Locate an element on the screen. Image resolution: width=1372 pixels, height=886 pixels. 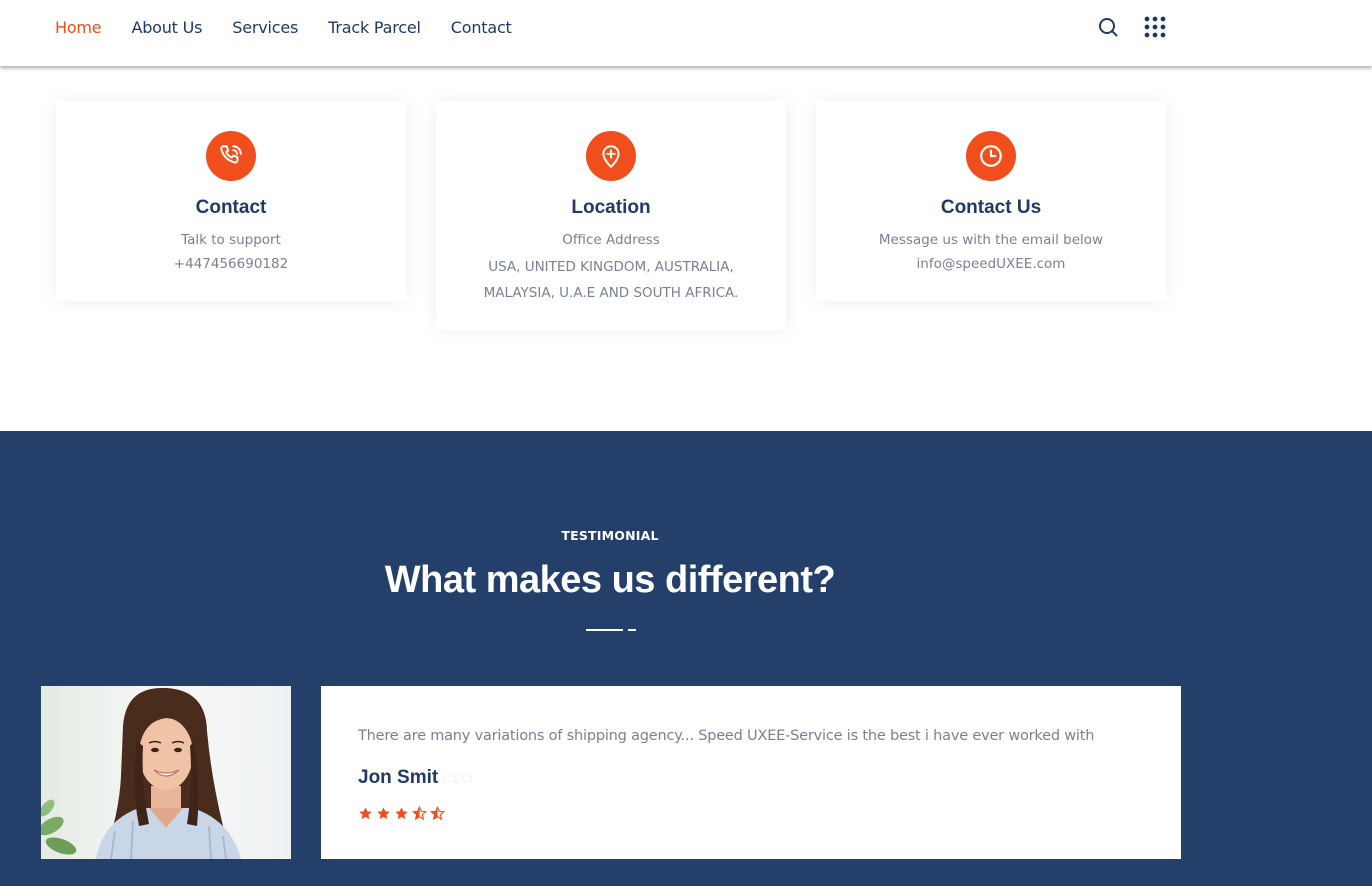
location-pin-icon is located at coordinates (611, 156).